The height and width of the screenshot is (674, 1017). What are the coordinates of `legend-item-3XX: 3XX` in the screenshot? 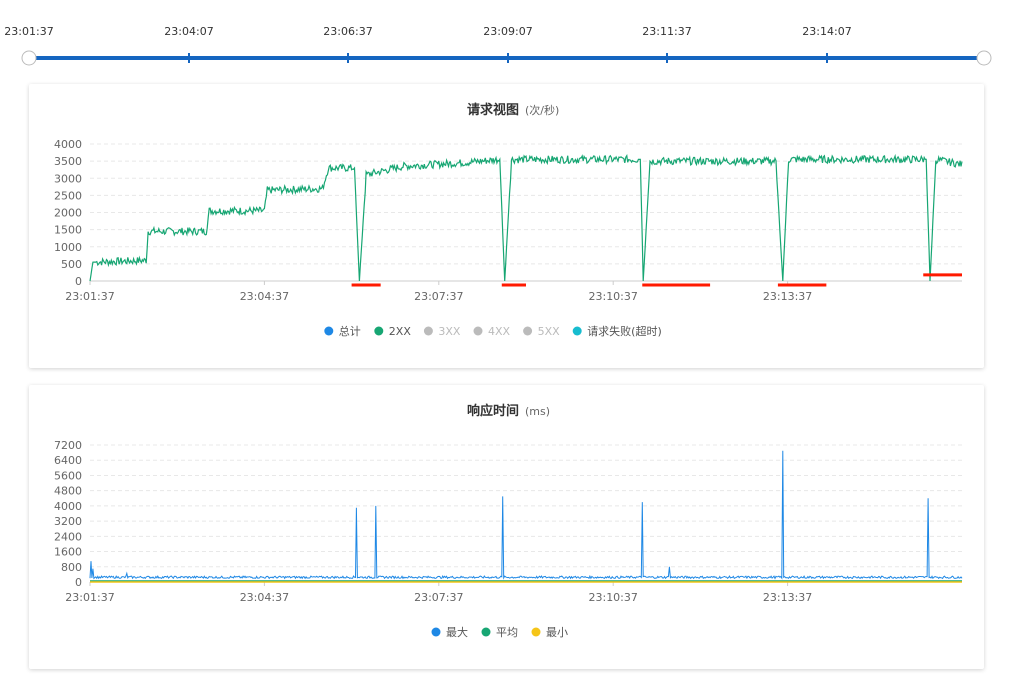 It's located at (442, 331).